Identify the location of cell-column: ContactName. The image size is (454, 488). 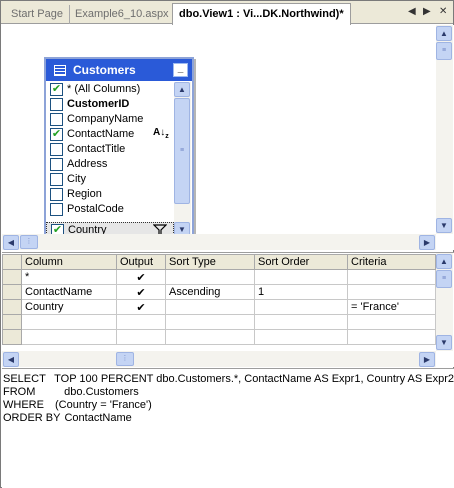
(69, 292).